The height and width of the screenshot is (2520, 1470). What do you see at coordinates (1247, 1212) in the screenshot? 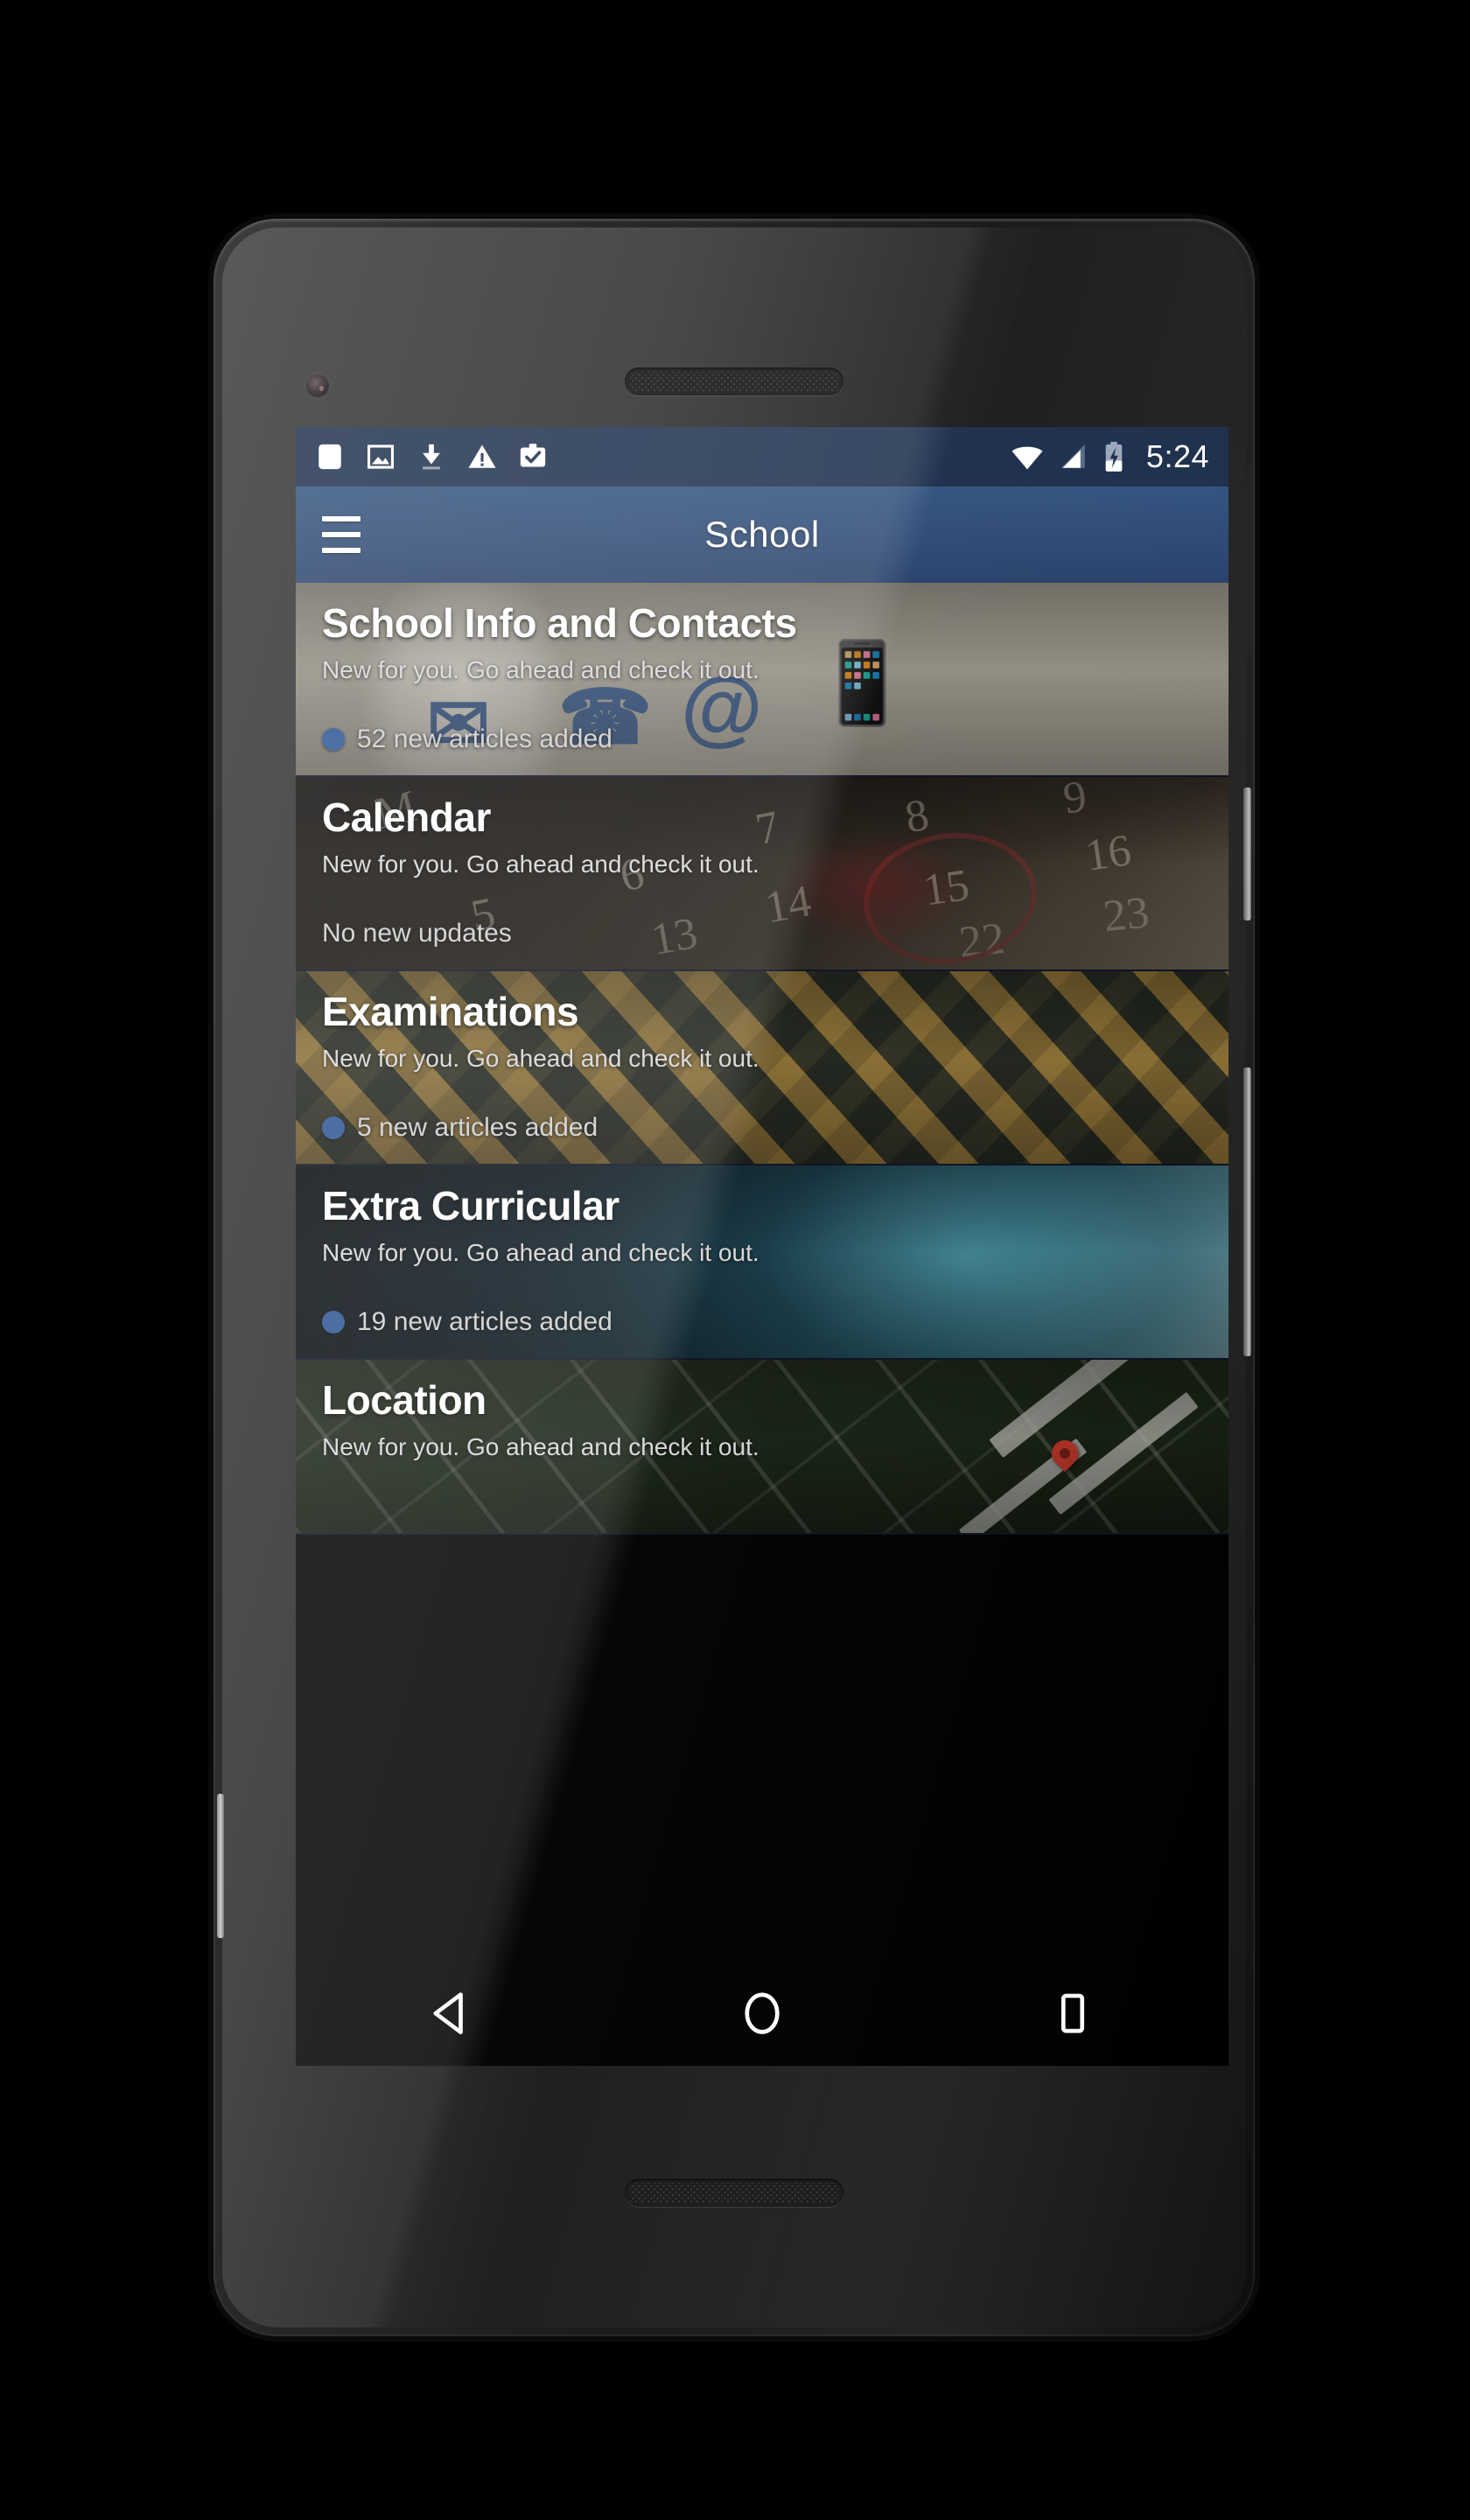
I see `volume-rocker-button` at bounding box center [1247, 1212].